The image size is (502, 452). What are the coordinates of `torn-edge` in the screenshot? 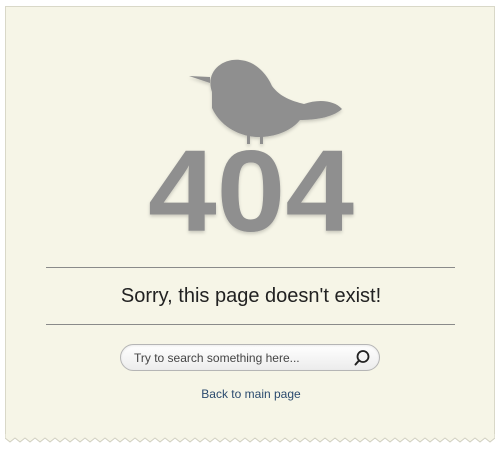 It's located at (250, 438).